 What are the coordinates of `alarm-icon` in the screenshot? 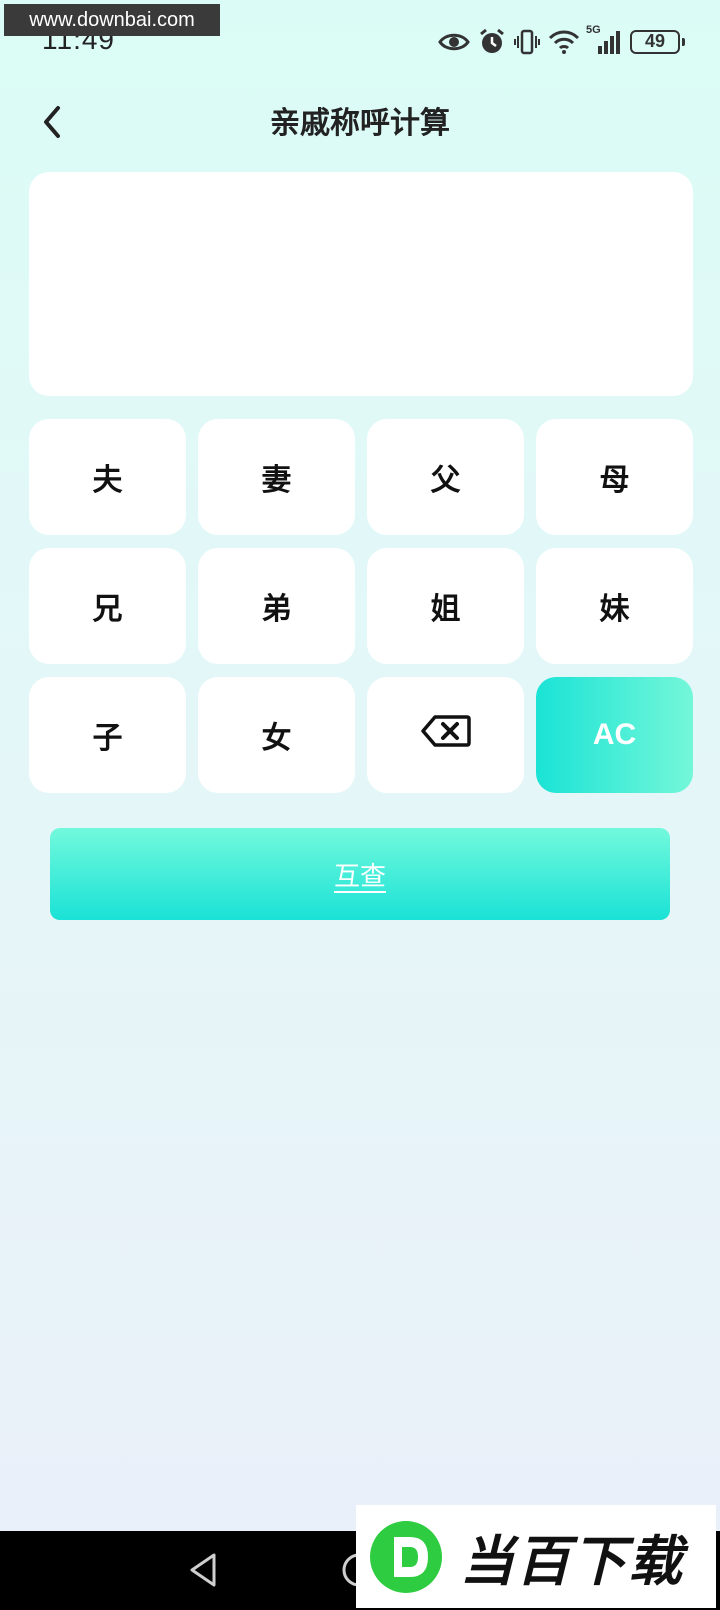 It's located at (492, 42).